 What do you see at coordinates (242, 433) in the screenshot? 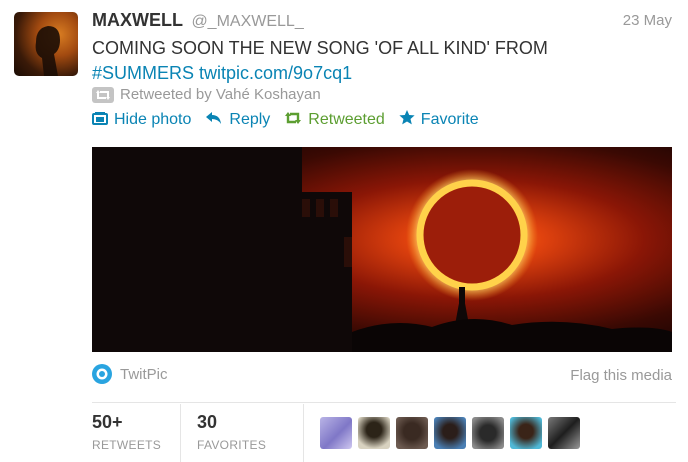
I see `favorites-stat: 30 FAVORITES` at bounding box center [242, 433].